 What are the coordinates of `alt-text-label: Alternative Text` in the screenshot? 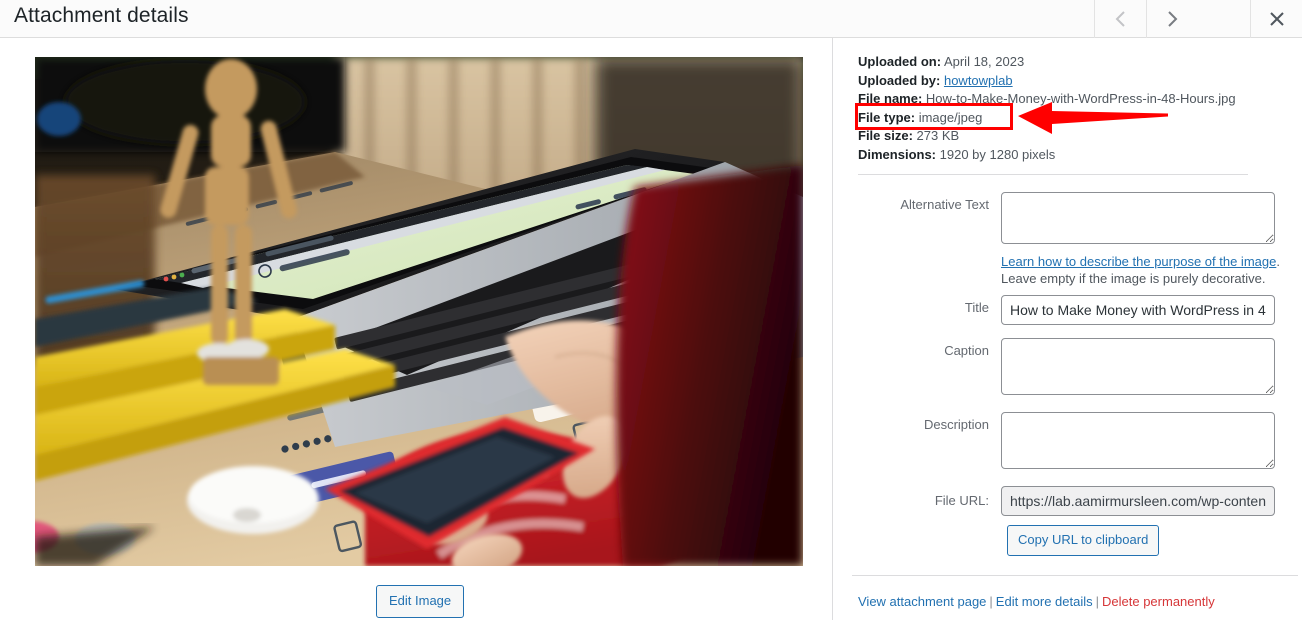 It's located at (944, 204).